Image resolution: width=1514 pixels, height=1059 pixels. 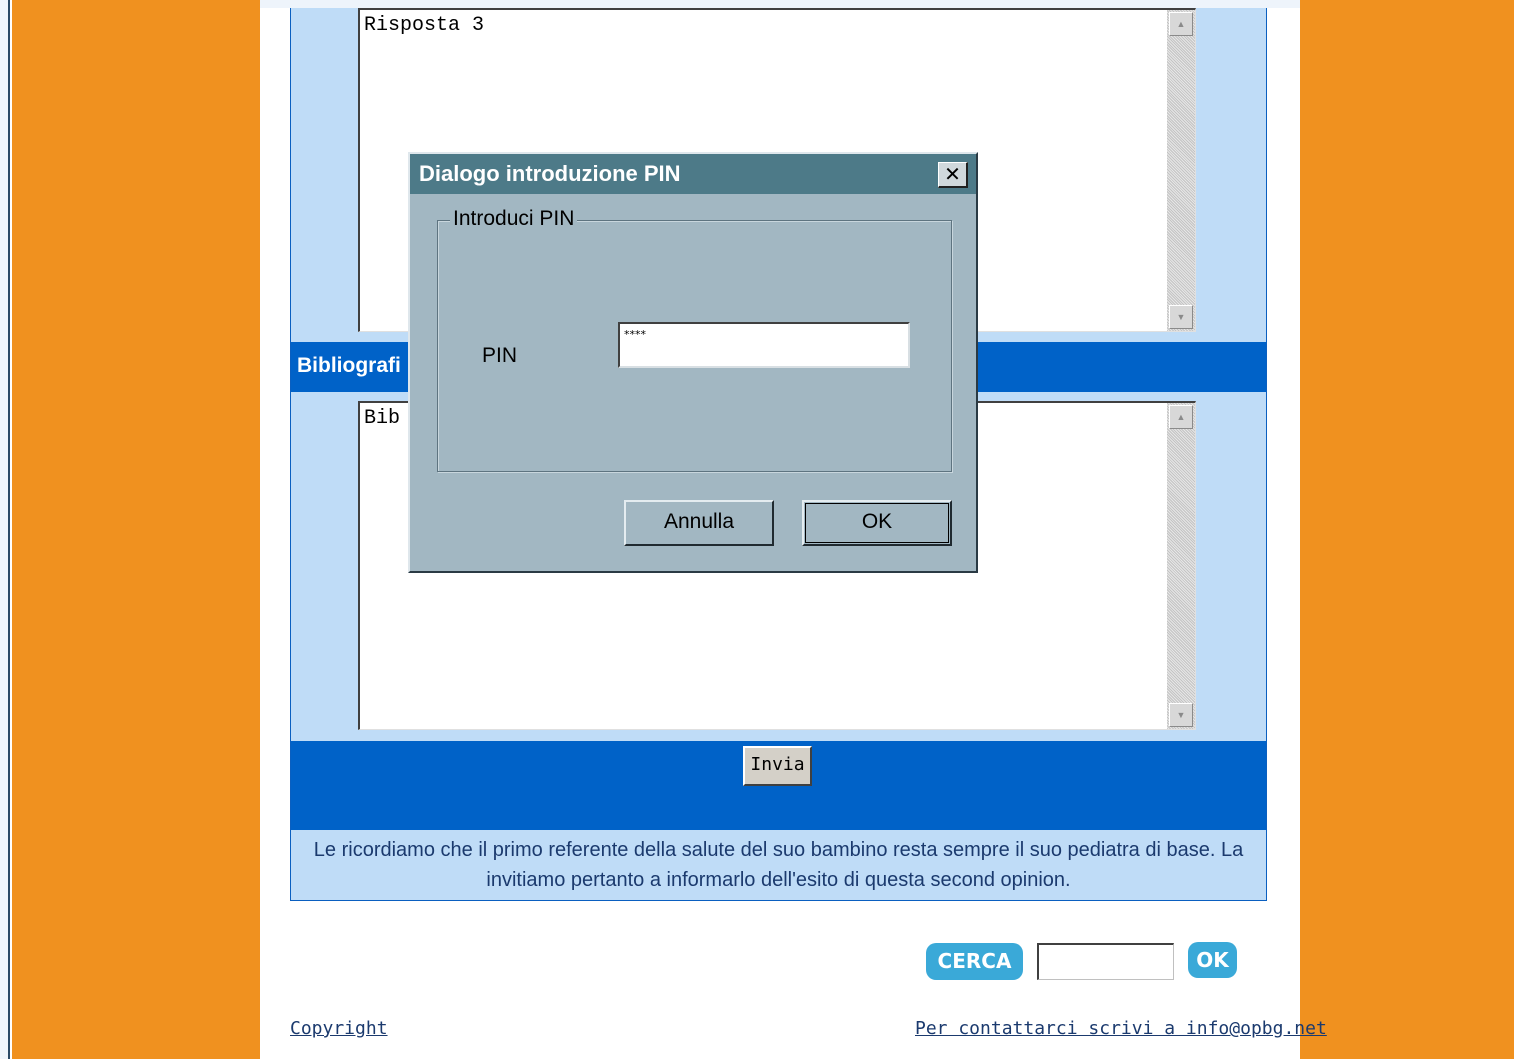 I want to click on window-left-edge, so click(x=5, y=529).